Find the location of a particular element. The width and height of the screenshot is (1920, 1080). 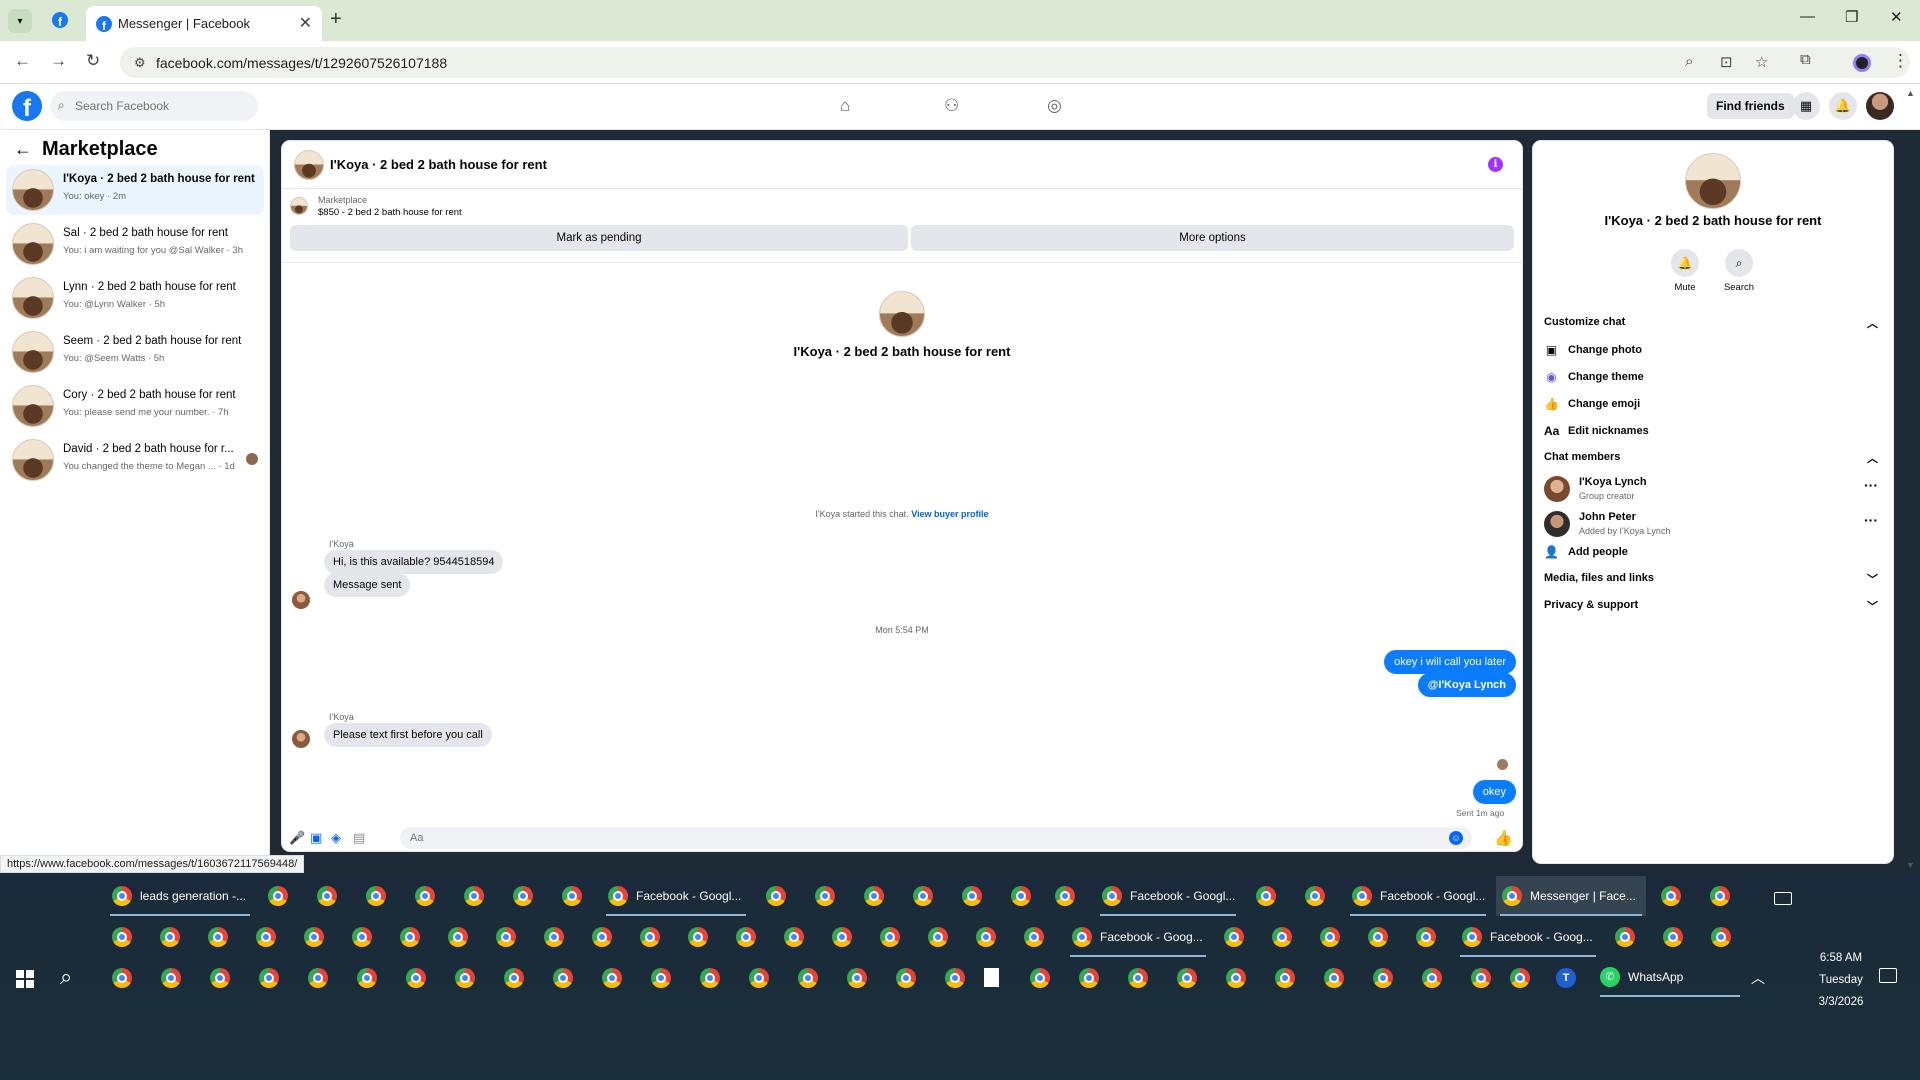

photo-icon: ▣ is located at coordinates (316, 838).